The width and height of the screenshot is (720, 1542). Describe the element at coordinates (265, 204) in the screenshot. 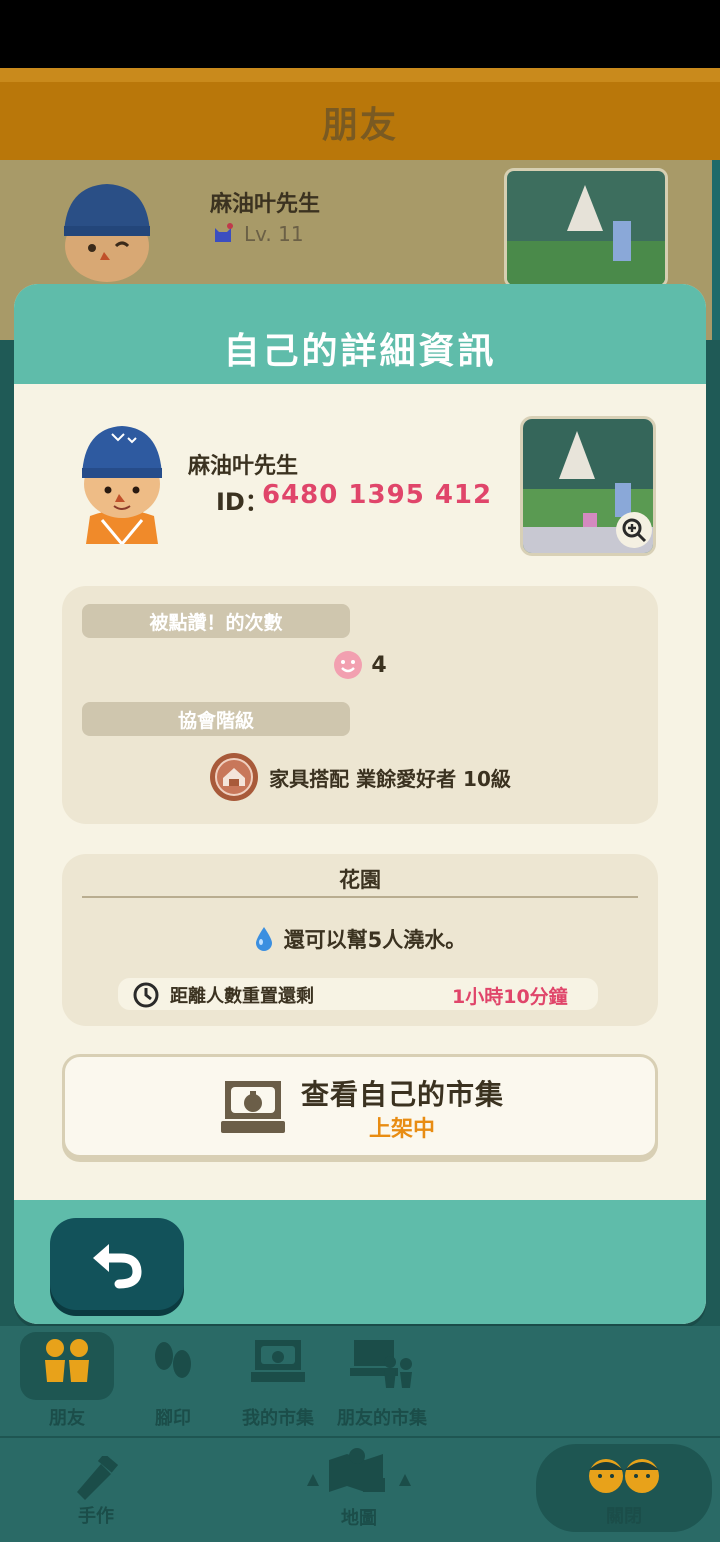

I see `friend-name: 麻油叶先生` at that location.